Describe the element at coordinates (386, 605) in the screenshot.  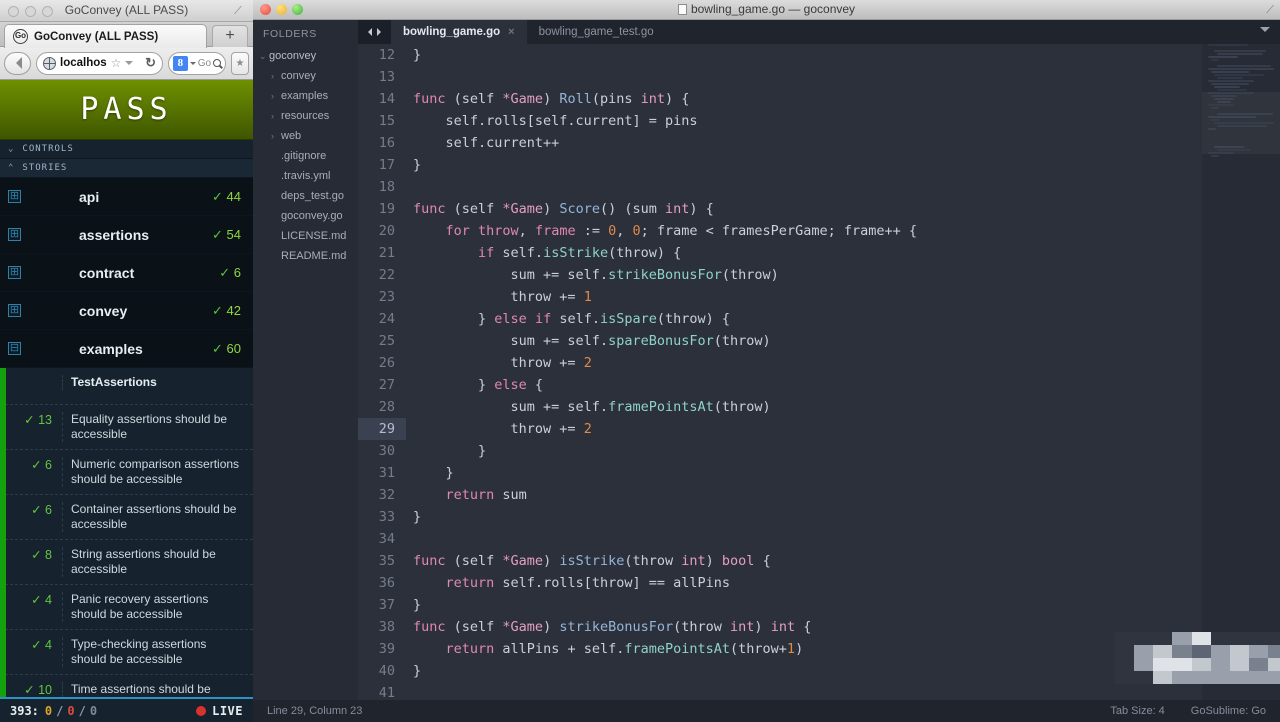
I see `line-number: 37` at that location.